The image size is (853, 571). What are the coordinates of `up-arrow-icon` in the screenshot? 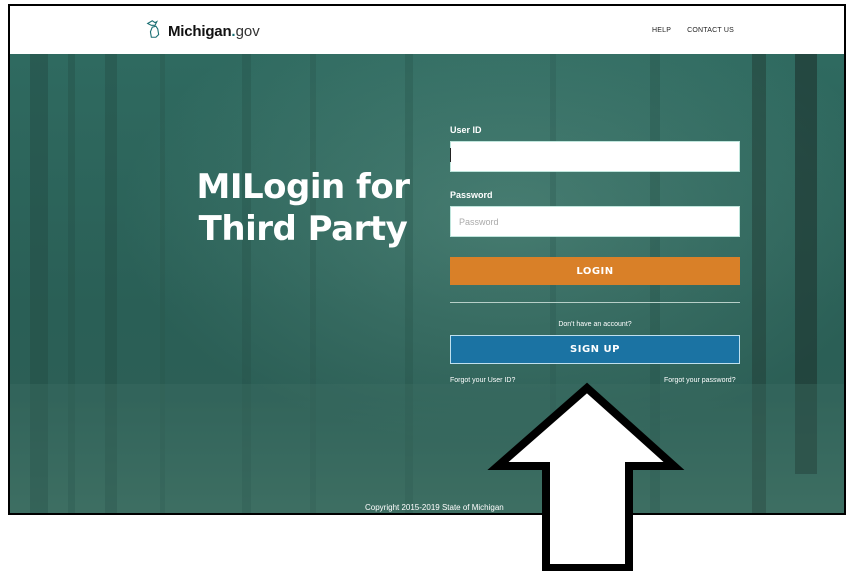 It's located at (586, 476).